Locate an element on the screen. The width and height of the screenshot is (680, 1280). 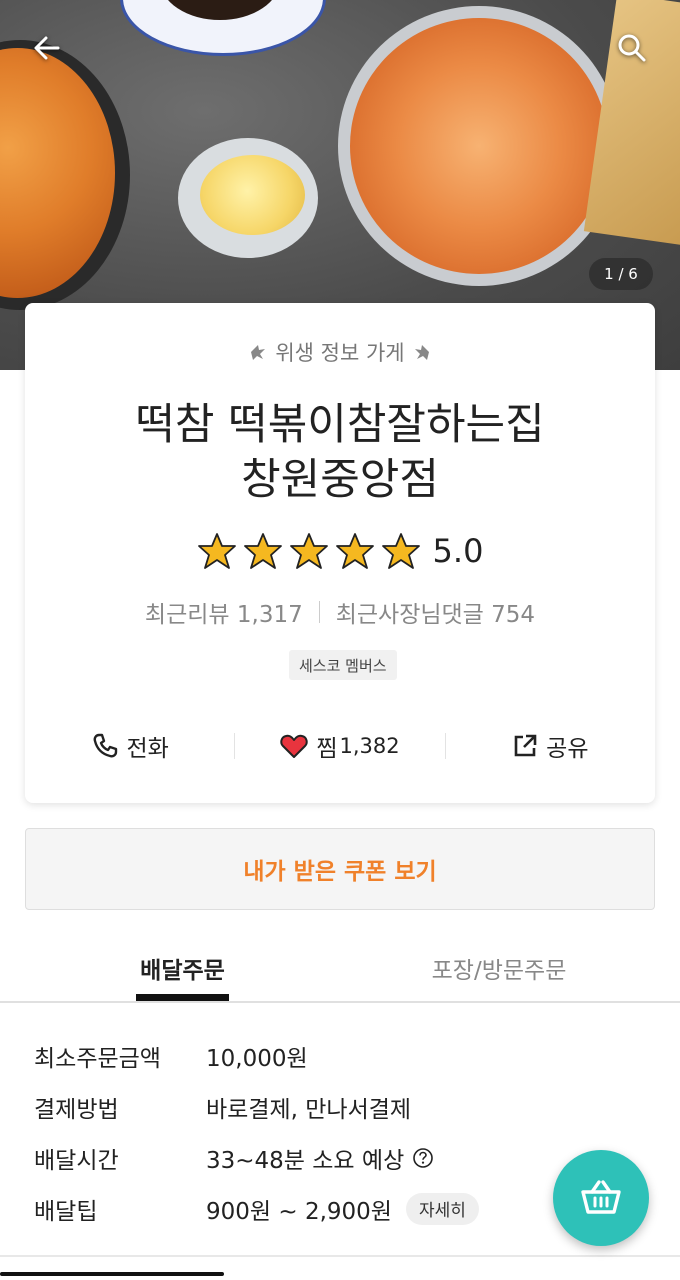
share-icon is located at coordinates (525, 745).